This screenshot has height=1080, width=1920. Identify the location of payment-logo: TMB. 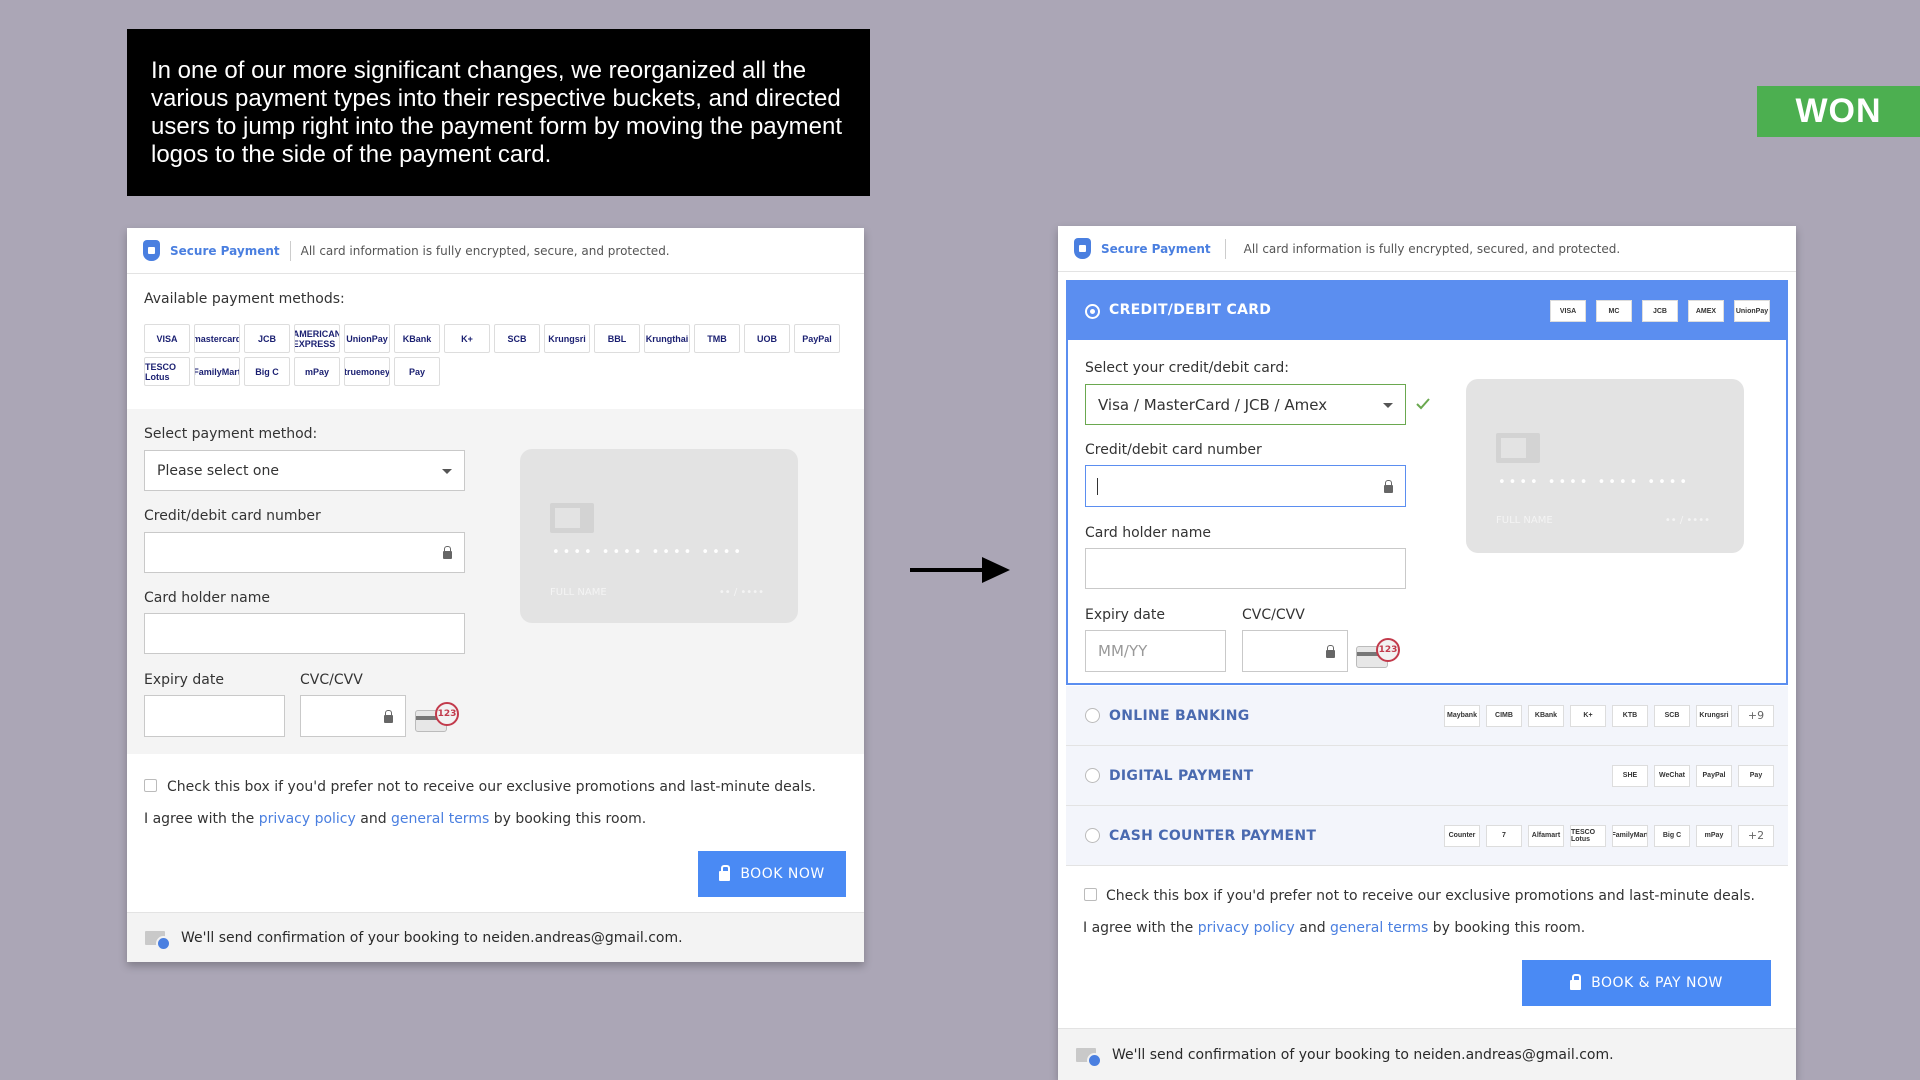
(717, 338).